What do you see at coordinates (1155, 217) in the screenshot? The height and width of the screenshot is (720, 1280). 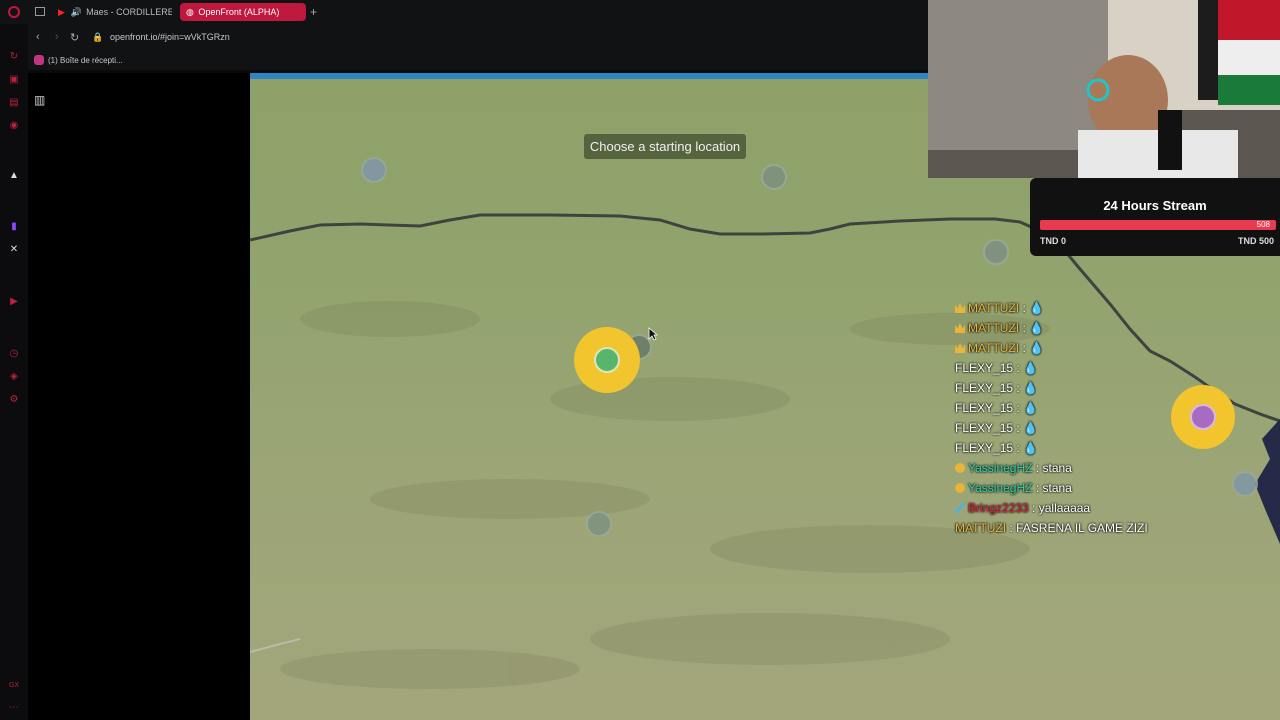 I see `stream-goal-widget: 24 Hours Stream 508 TND 0 TND 500` at bounding box center [1155, 217].